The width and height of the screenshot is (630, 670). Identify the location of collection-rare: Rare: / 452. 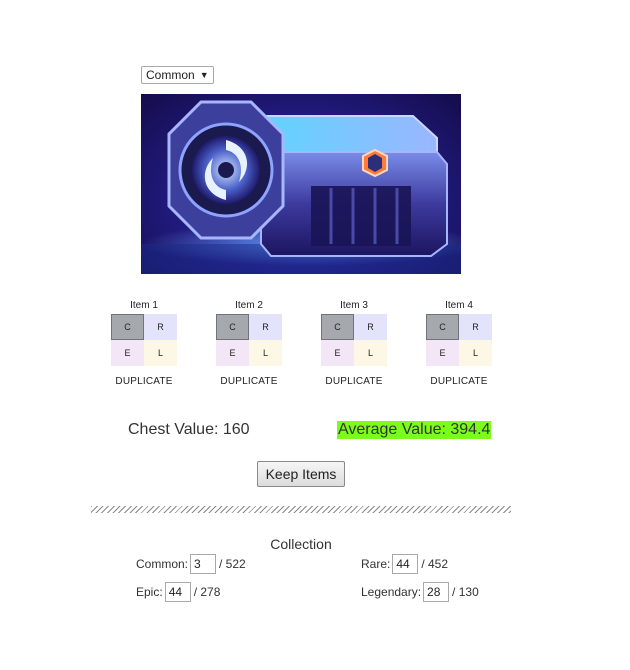
(404, 564).